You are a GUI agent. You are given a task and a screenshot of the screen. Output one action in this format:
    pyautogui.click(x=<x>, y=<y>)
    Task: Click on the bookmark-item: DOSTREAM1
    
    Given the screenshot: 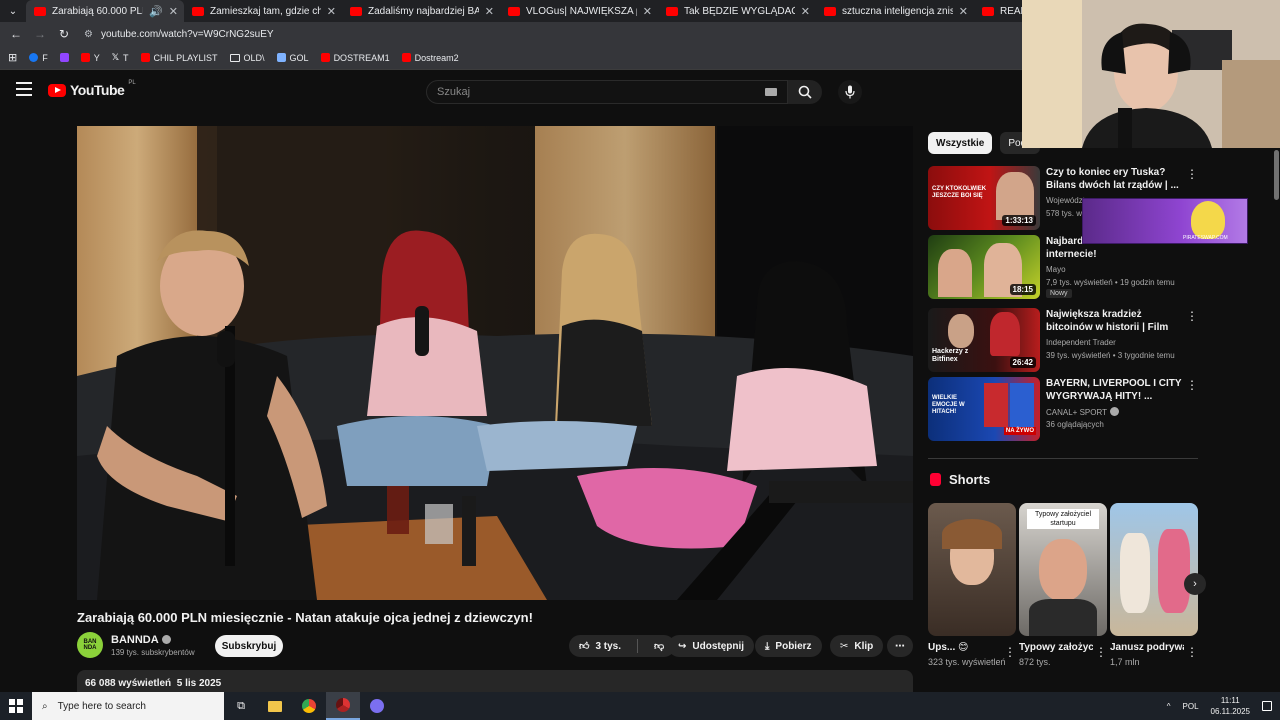 What is the action you would take?
    pyautogui.click(x=355, y=58)
    